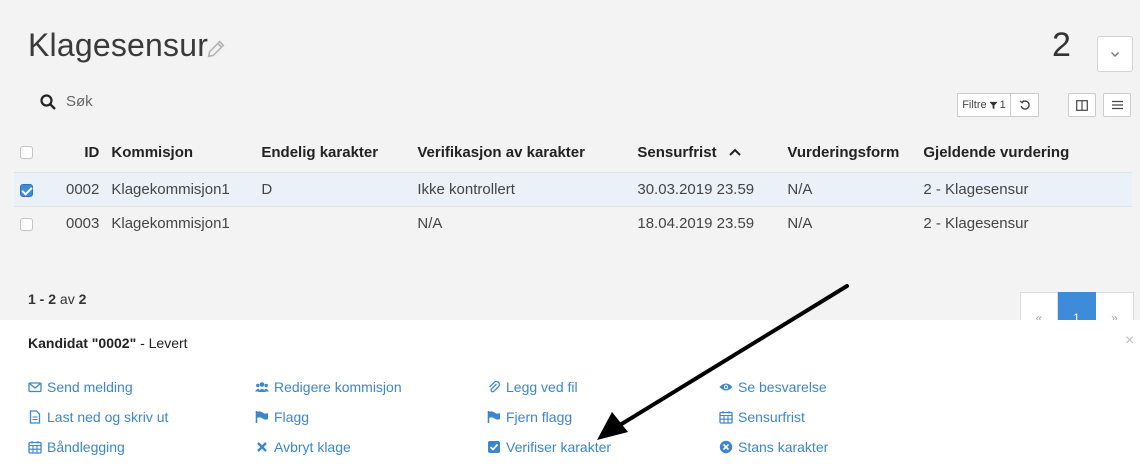  I want to click on result-count: 2, so click(1061, 45).